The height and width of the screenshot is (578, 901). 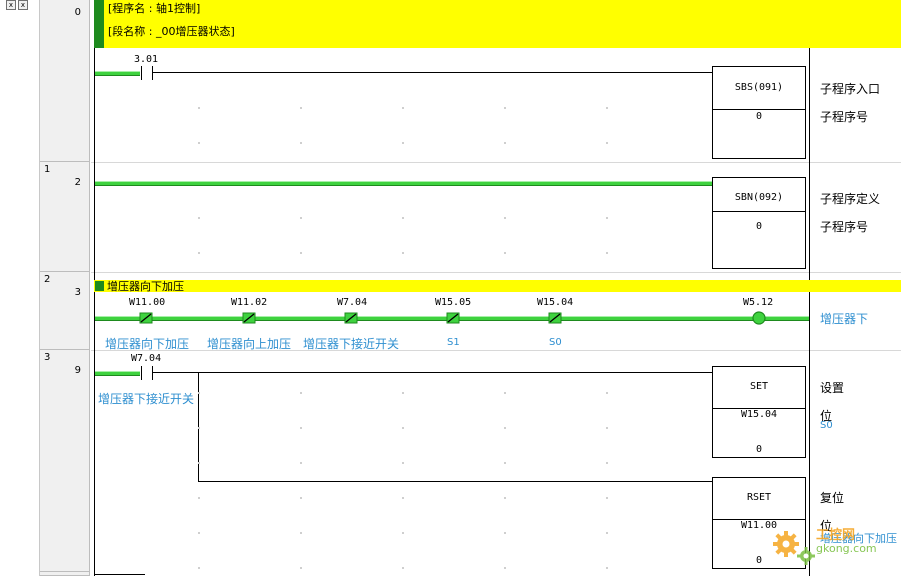 What do you see at coordinates (809, 312) in the screenshot?
I see `right-power-rail` at bounding box center [809, 312].